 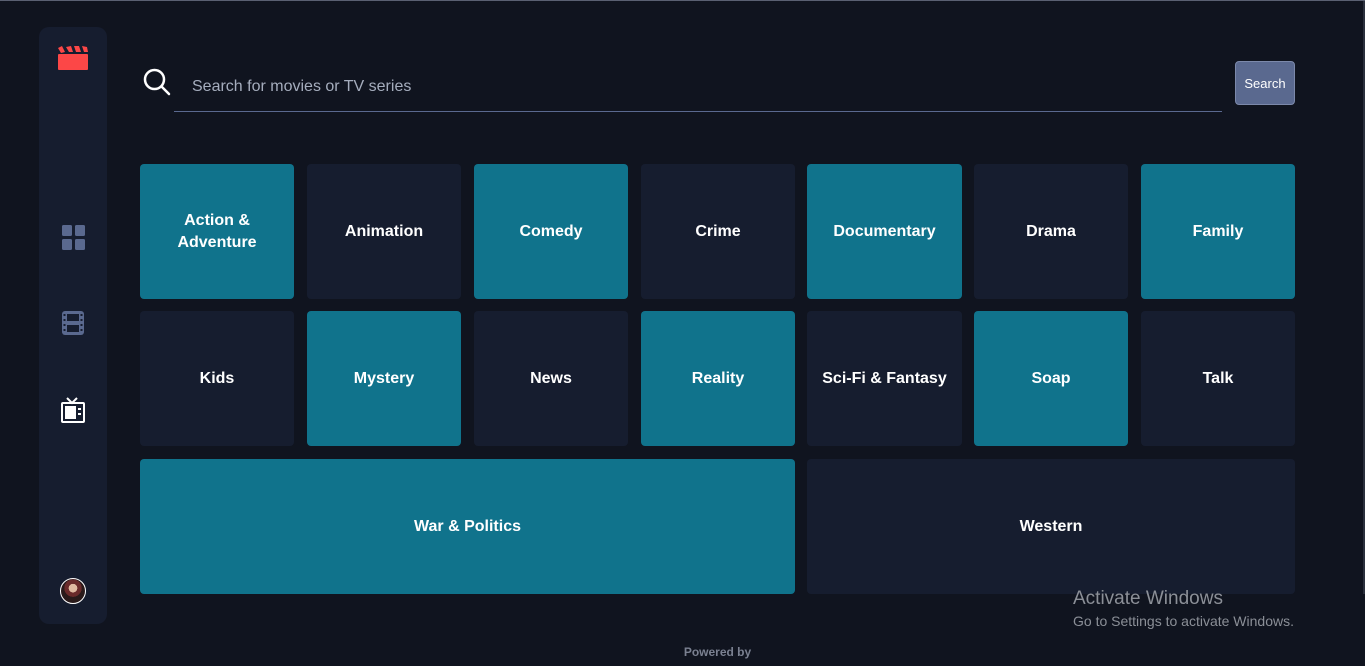 I want to click on genre-tile: Animation, so click(x=384, y=231).